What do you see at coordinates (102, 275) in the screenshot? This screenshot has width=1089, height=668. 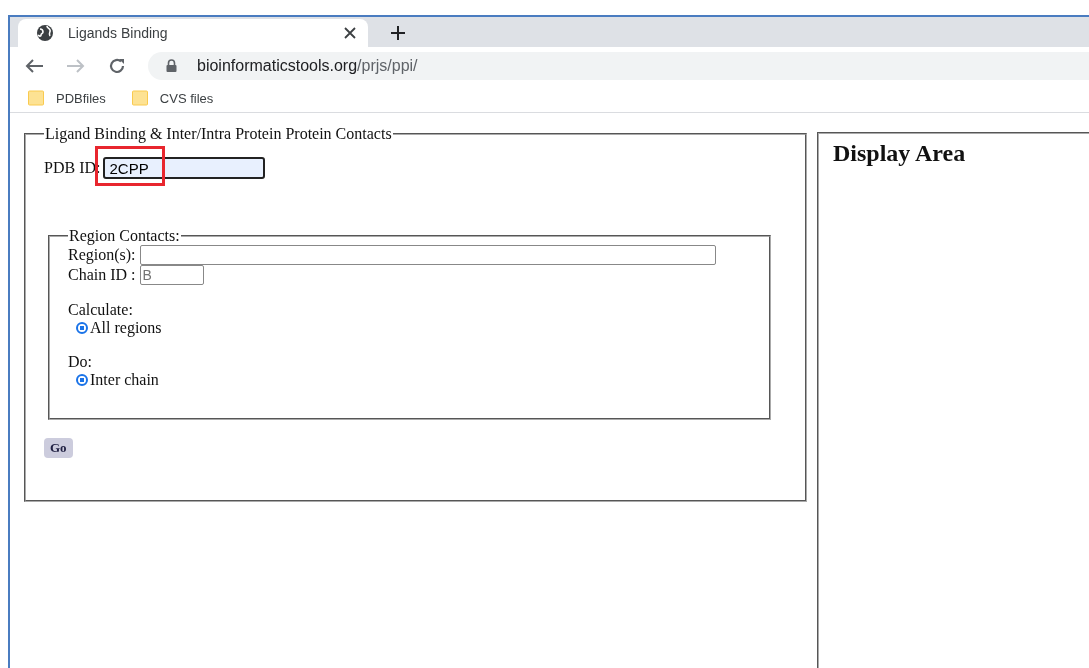 I see `field-label: Chain ID :` at bounding box center [102, 275].